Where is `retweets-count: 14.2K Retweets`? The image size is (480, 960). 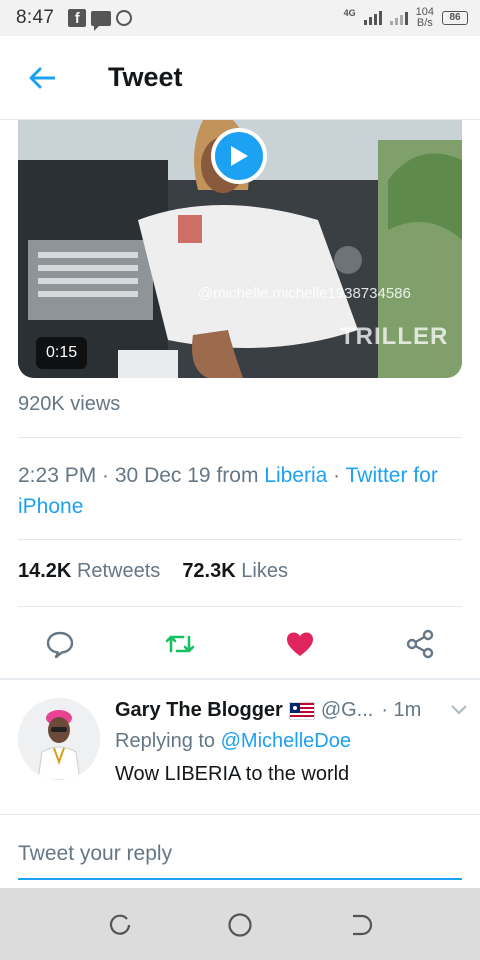 retweets-count: 14.2K Retweets is located at coordinates (89, 571).